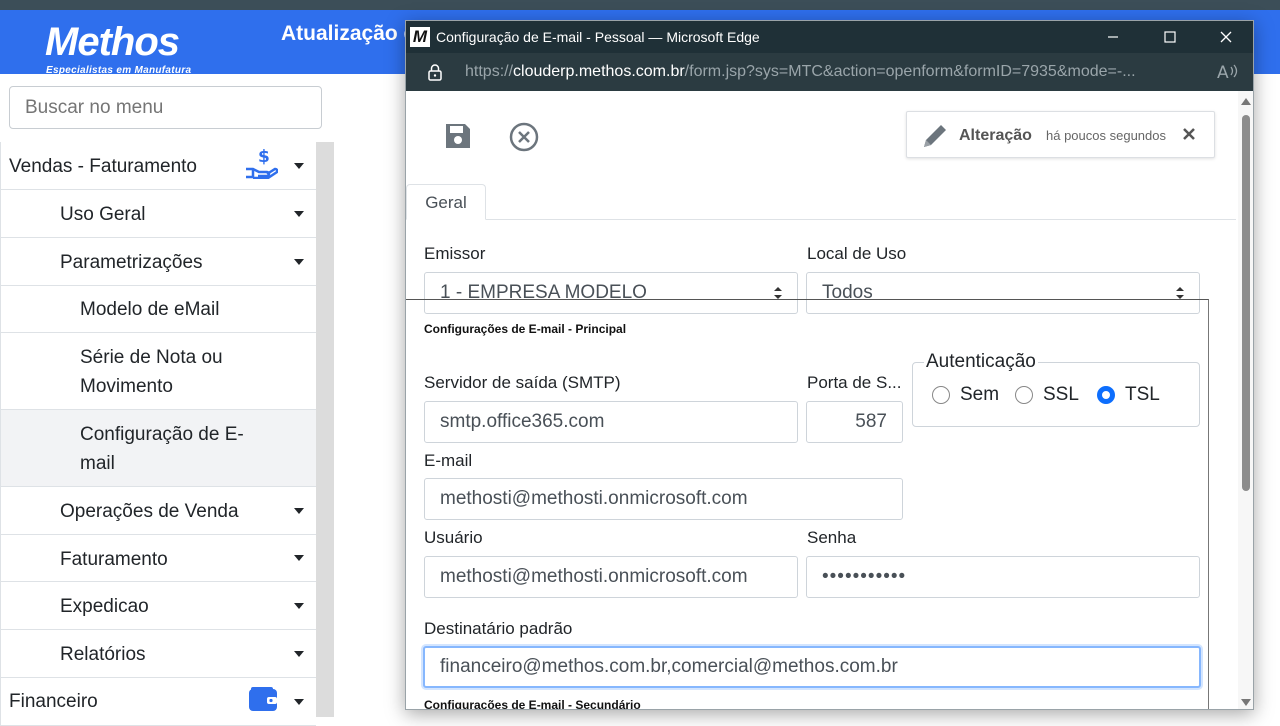 The width and height of the screenshot is (1280, 726). What do you see at coordinates (498, 628) in the screenshot?
I see `destinatario-label: Destinatário padrão` at bounding box center [498, 628].